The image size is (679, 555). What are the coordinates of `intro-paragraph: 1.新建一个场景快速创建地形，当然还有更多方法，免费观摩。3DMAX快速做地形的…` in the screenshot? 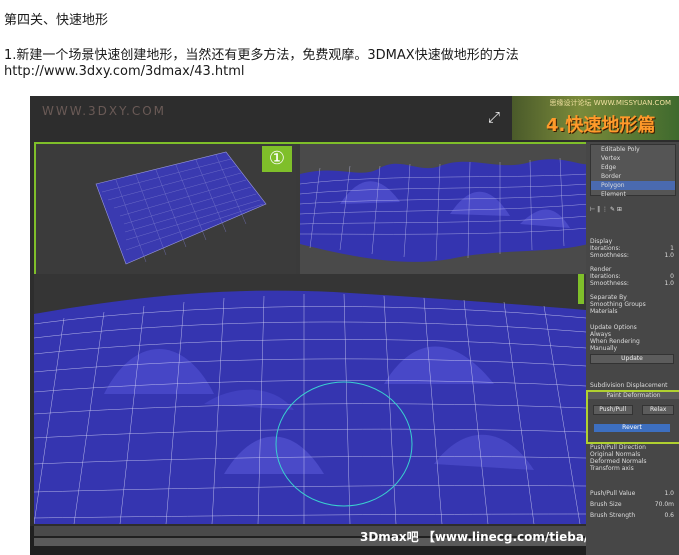 It's located at (261, 55).